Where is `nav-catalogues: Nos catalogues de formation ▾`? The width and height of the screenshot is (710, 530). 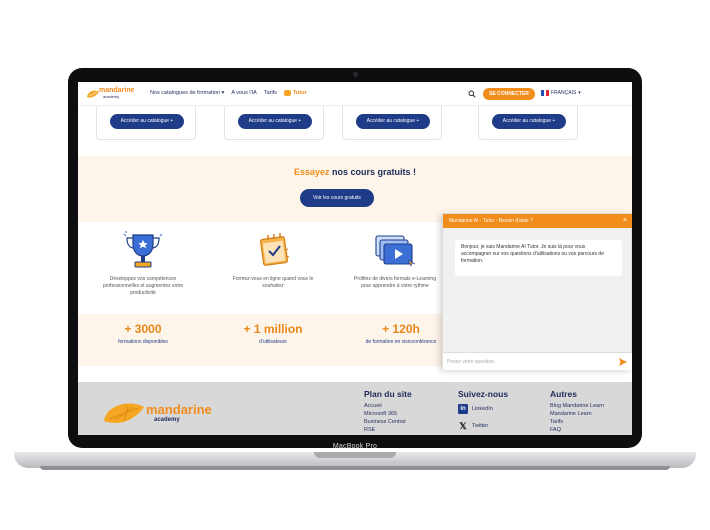
nav-catalogues: Nos catalogues de formation ▾ is located at coordinates (187, 93).